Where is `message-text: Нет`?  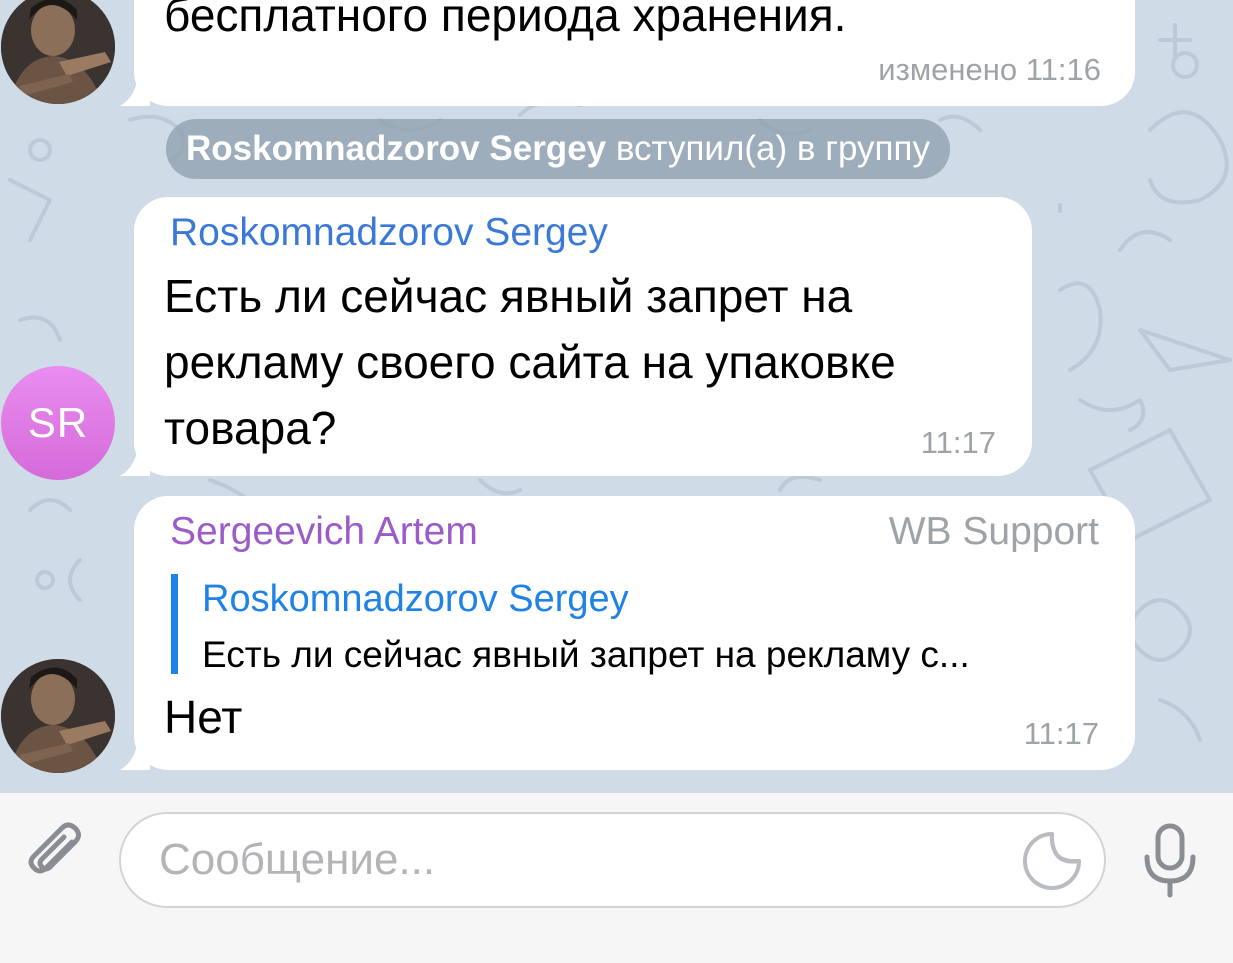
message-text: Нет is located at coordinates (203, 717).